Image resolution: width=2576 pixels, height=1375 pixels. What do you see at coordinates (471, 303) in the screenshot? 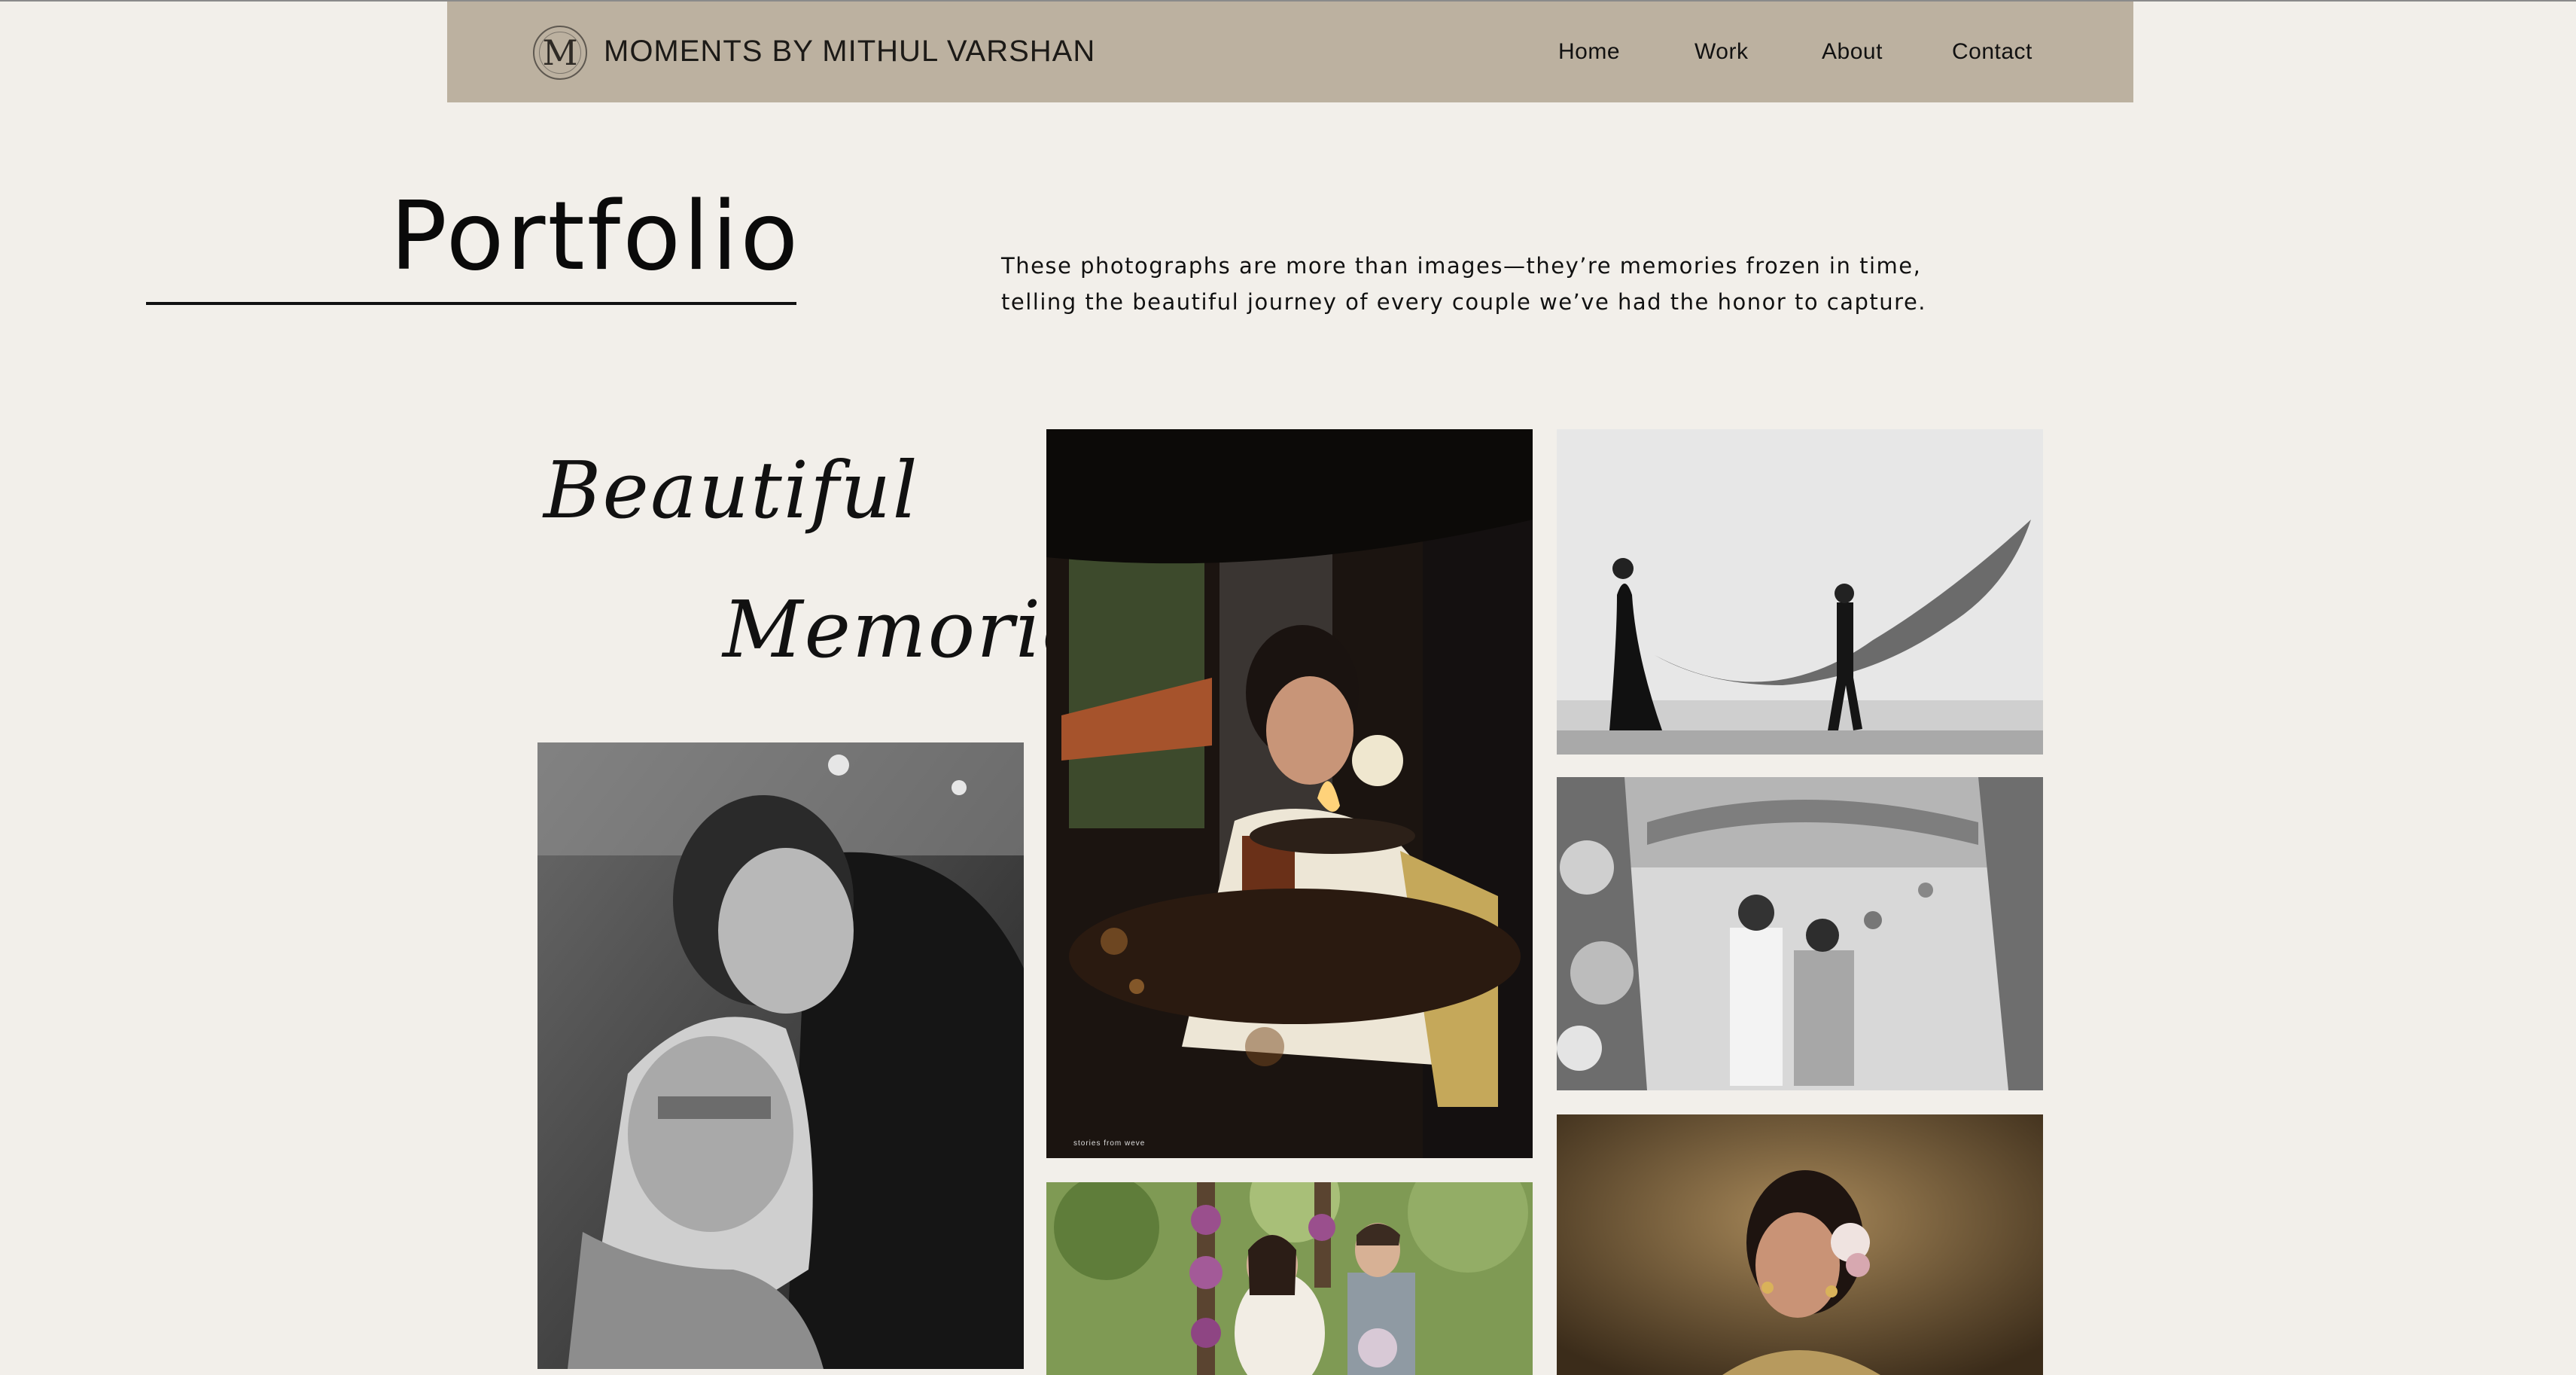
I see `title-underline` at bounding box center [471, 303].